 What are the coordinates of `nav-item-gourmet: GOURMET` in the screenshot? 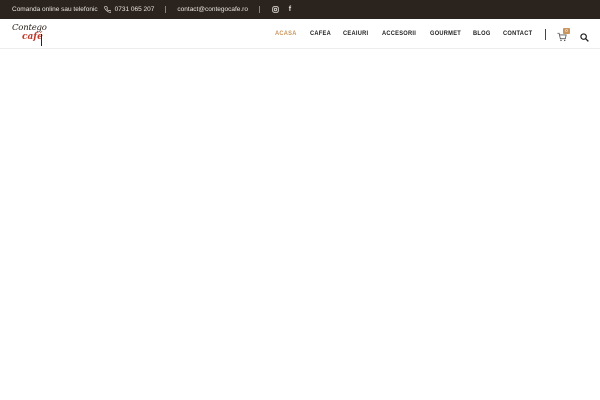 It's located at (445, 33).